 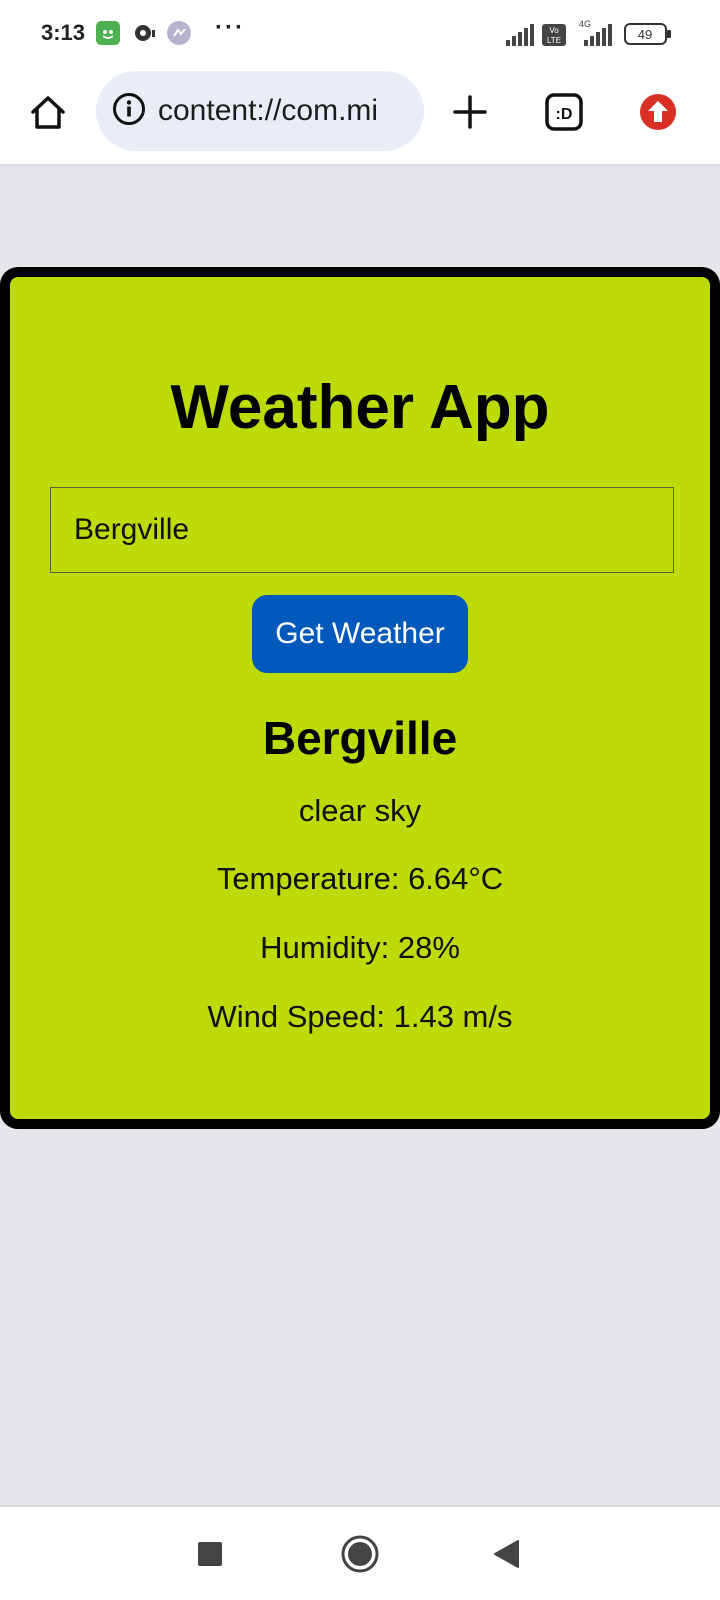 What do you see at coordinates (360, 1016) in the screenshot?
I see `wind-speed-text: Wind Speed: 1.43 m/s` at bounding box center [360, 1016].